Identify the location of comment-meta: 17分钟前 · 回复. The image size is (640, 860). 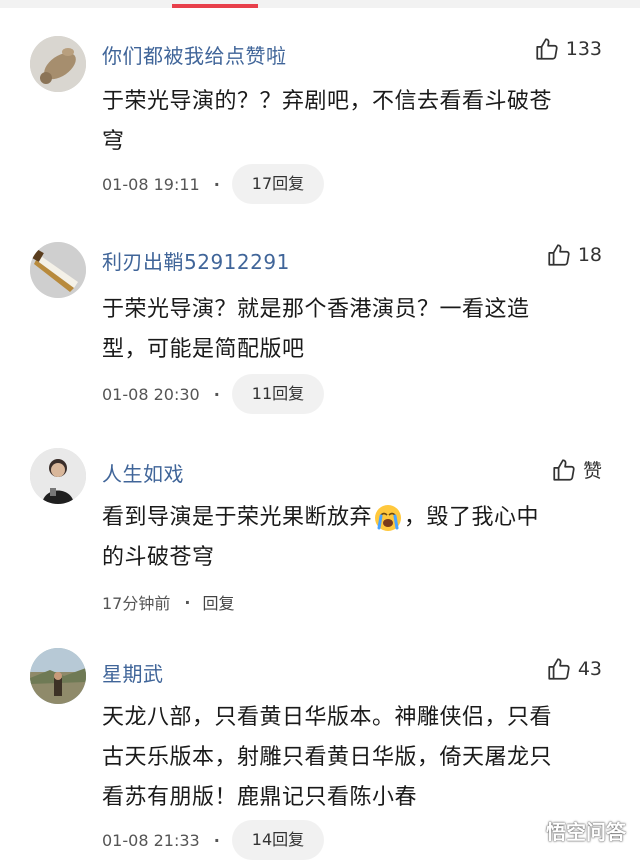
(168, 602).